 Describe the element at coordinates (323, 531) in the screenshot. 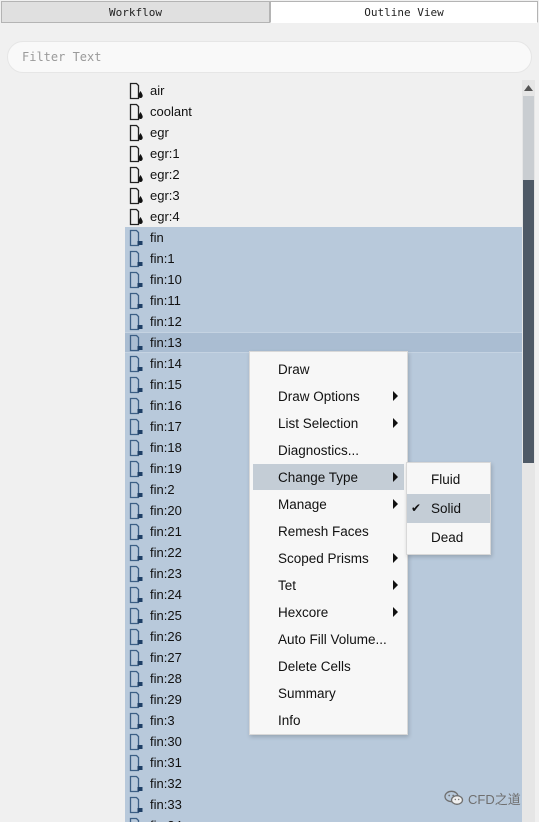

I see `menu-item-label: Remesh Faces` at that location.